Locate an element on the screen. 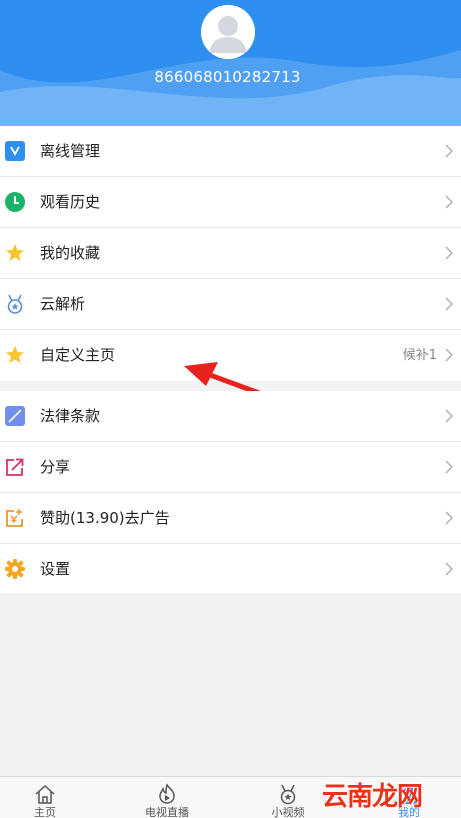 The width and height of the screenshot is (461, 818). menu-item-offline: 离线管理 is located at coordinates (230, 151).